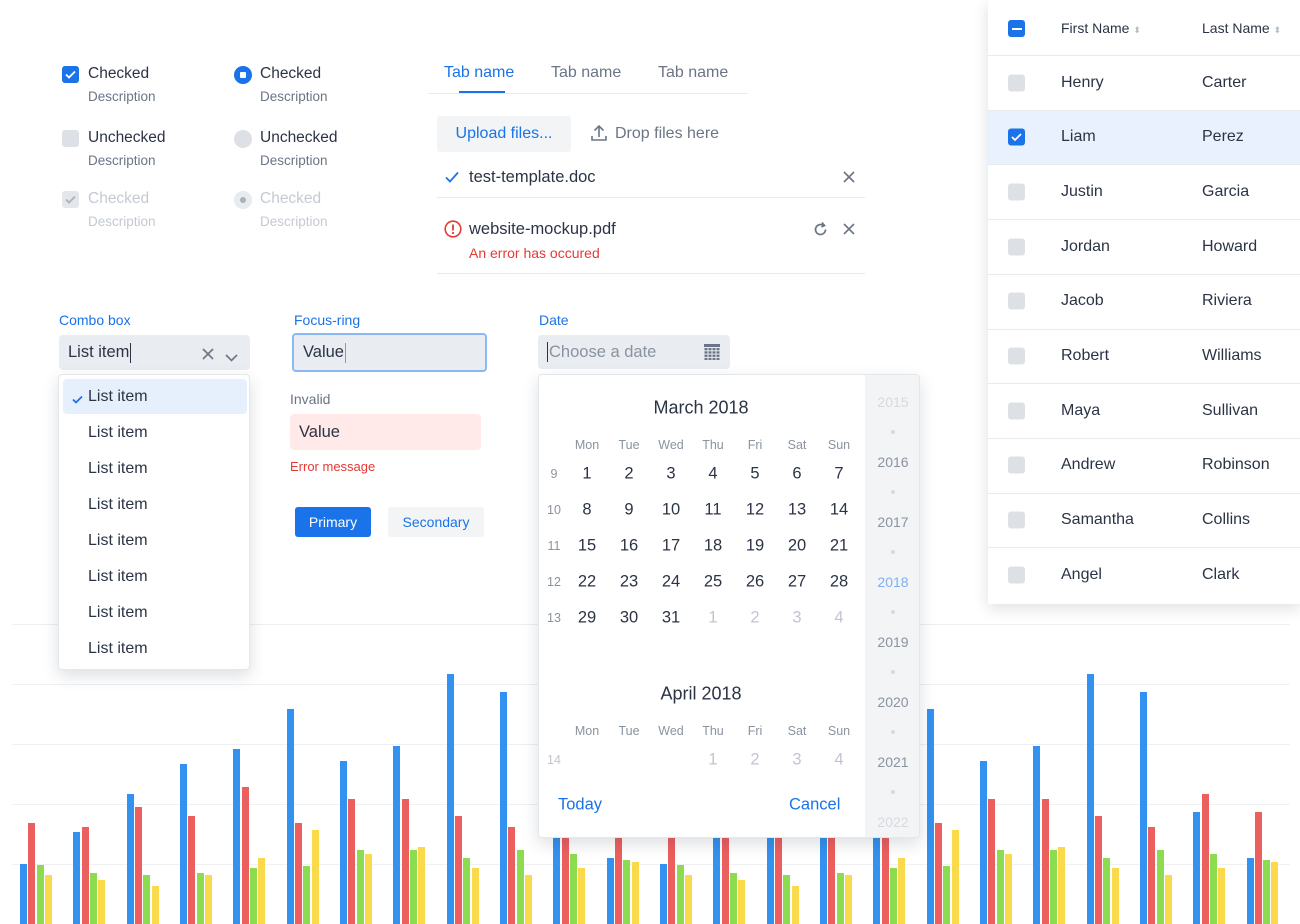 The width and height of the screenshot is (1300, 924). Describe the element at coordinates (892, 462) in the screenshot. I see `year-option: 2016` at that location.